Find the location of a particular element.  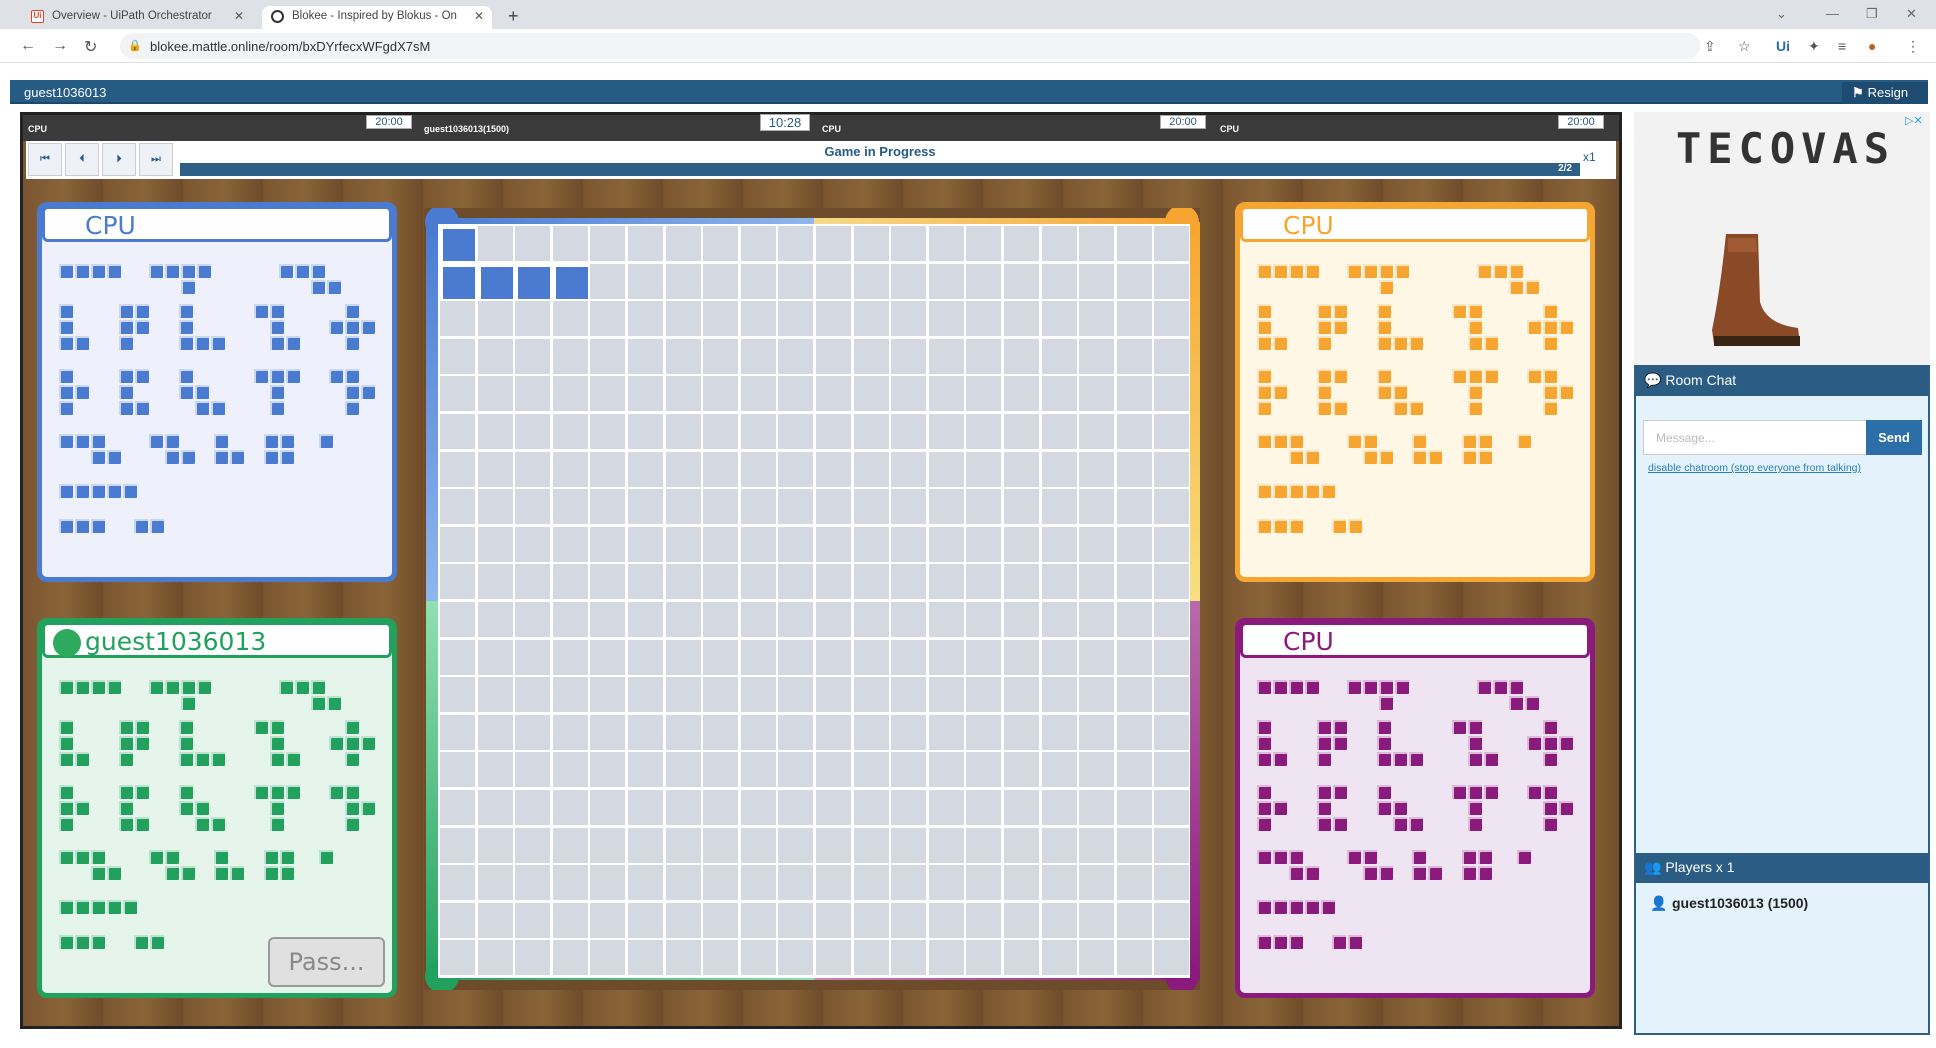

bookmark-star-icon: ☆ is located at coordinates (1744, 46).